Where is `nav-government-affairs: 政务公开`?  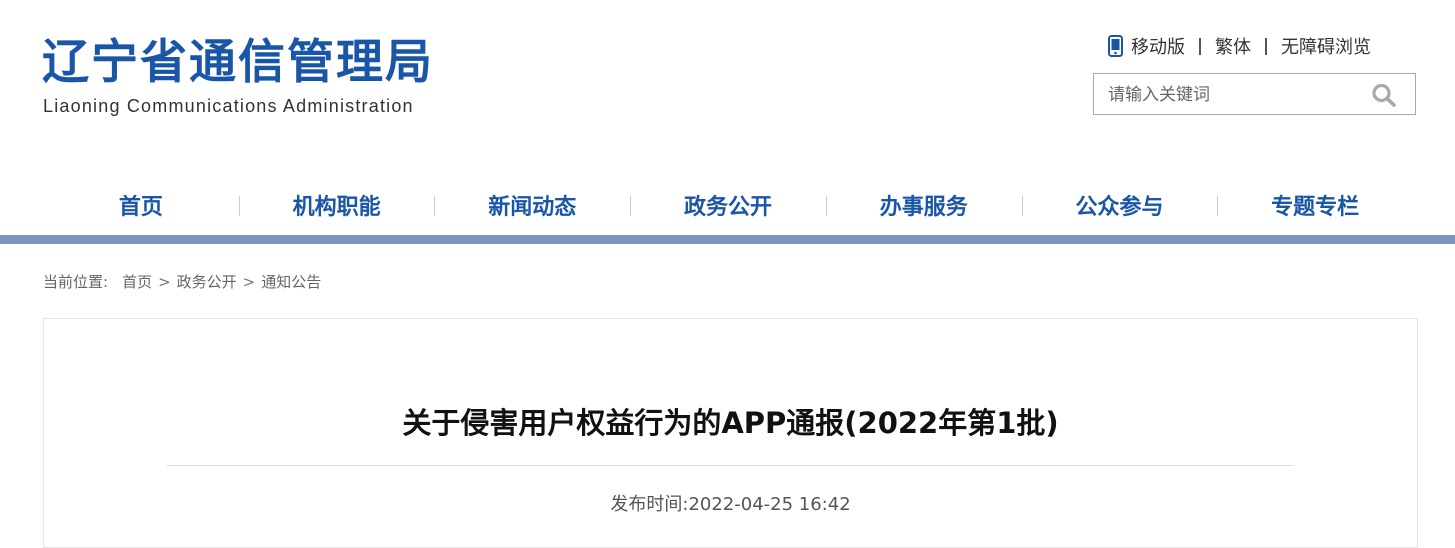
nav-government-affairs: 政务公开 is located at coordinates (728, 205).